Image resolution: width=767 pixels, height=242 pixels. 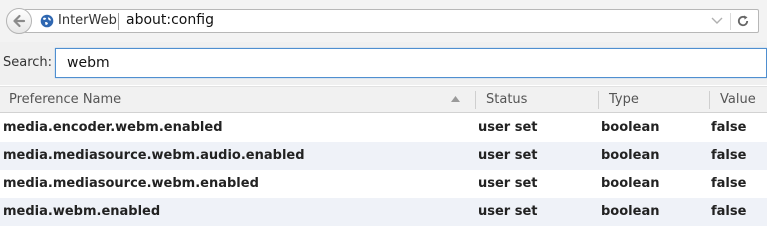 I want to click on table-header: Preference Name Status Type Value, so click(x=383, y=99).